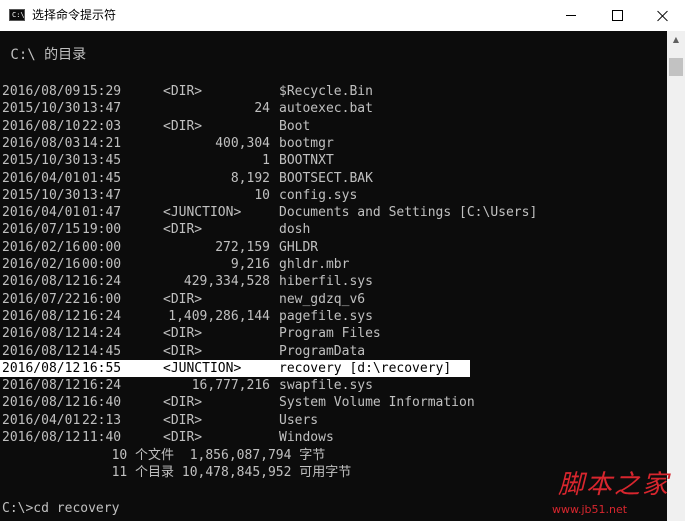  I want to click on listing-row: 2016/08/12 14:24 <DIR> Program Files, so click(333, 333).